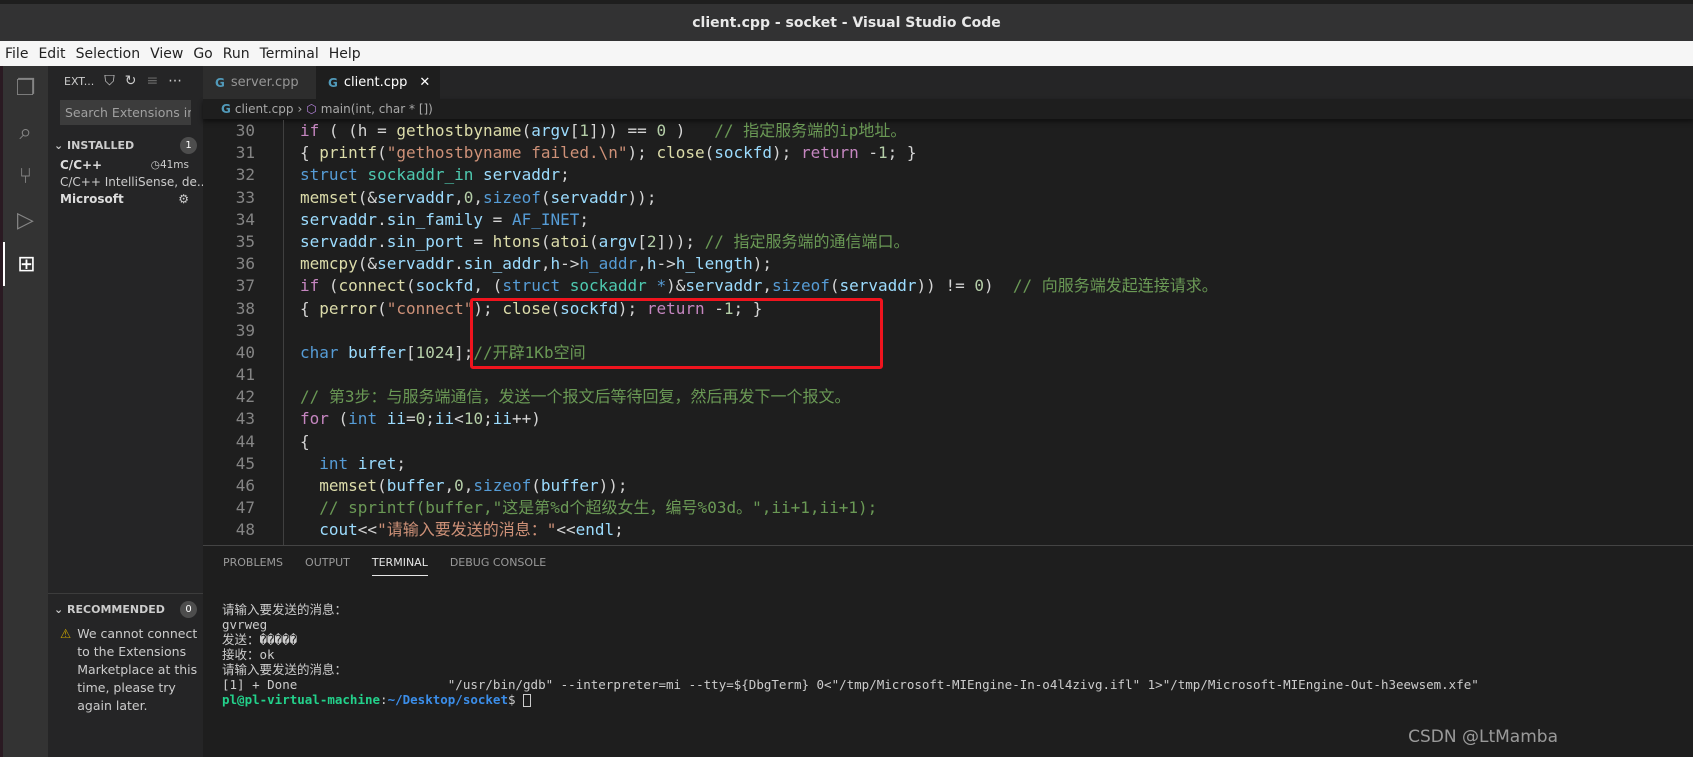 The height and width of the screenshot is (757, 1693). What do you see at coordinates (188, 609) in the screenshot?
I see `recommended-count-badge: 0` at bounding box center [188, 609].